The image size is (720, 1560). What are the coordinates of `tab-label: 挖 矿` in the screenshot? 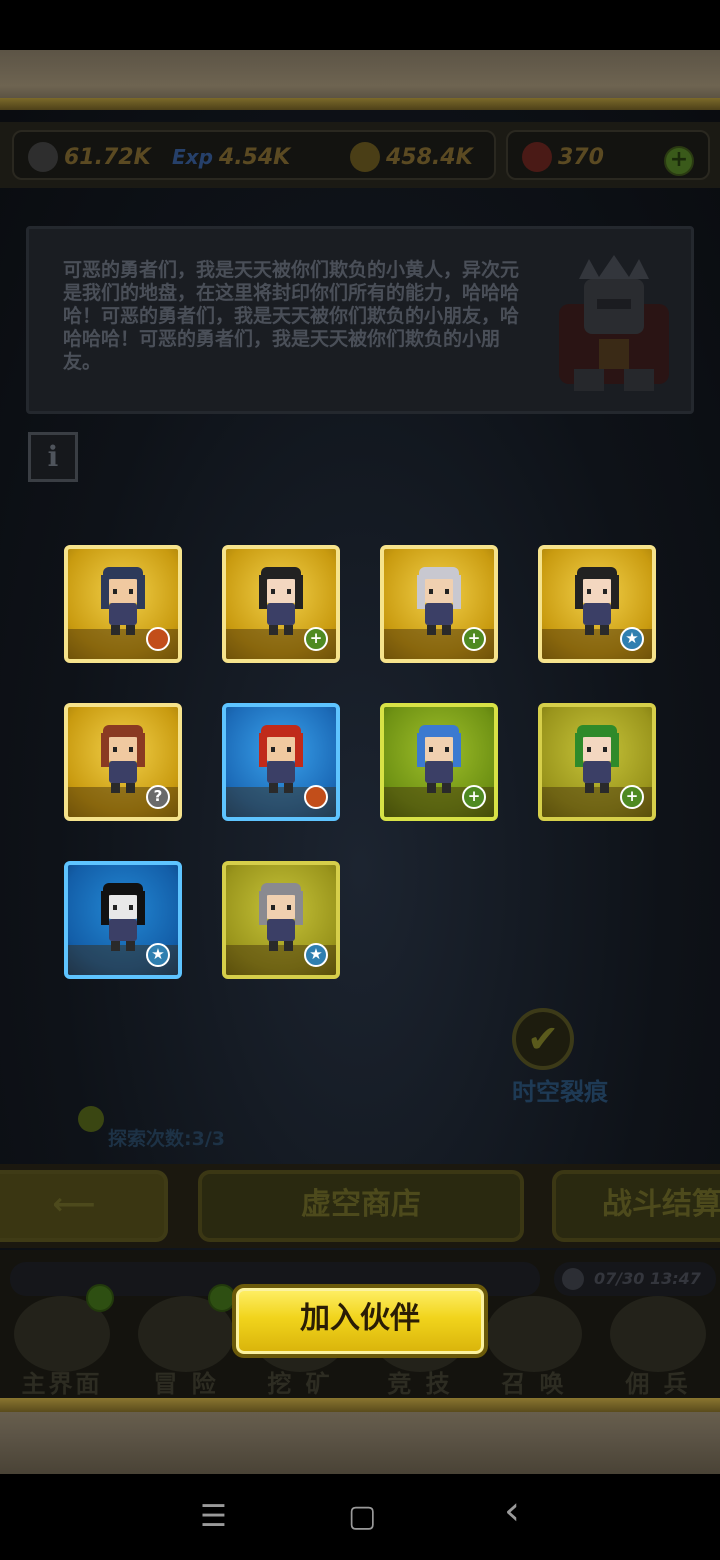 It's located at (300, 1384).